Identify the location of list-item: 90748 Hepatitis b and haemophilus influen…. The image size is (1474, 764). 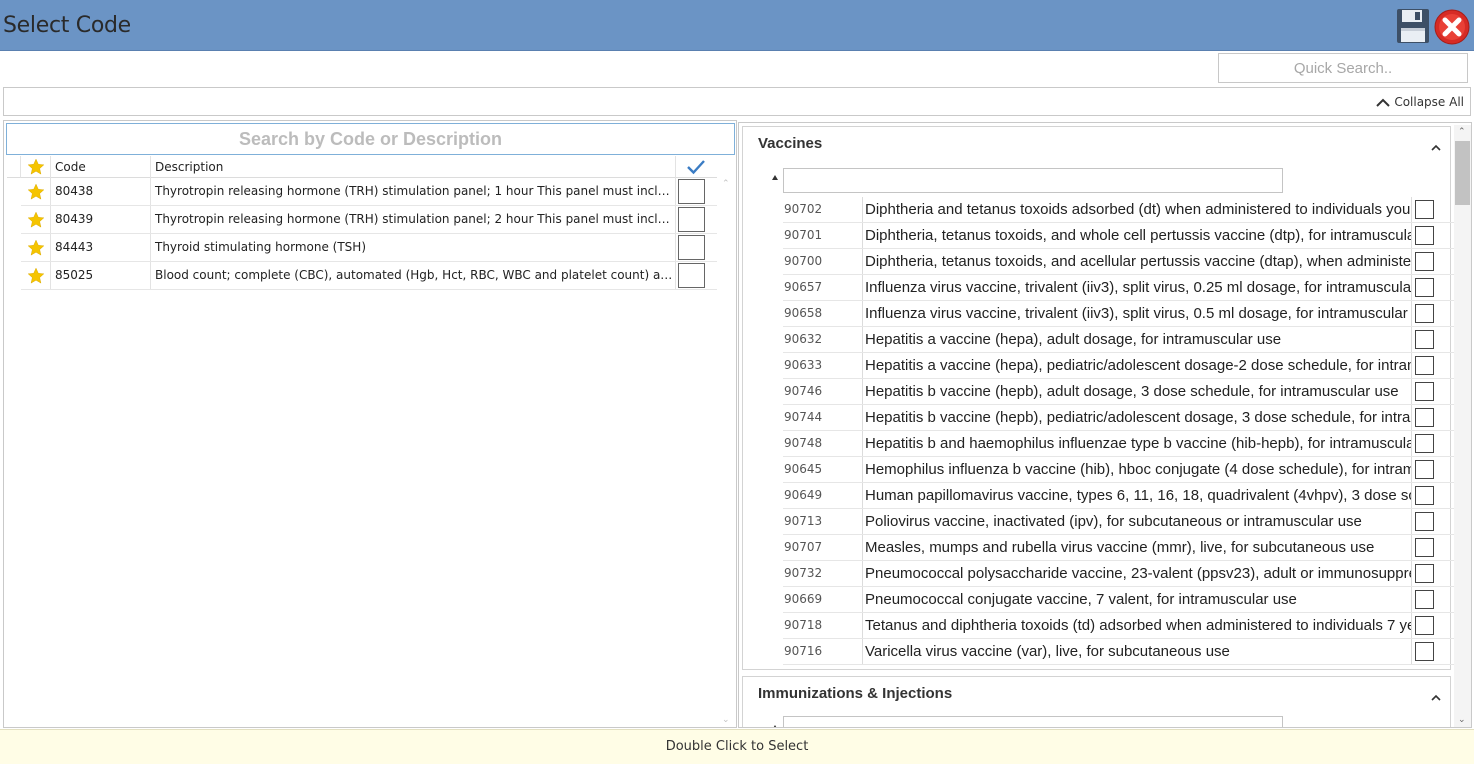
(1119, 444).